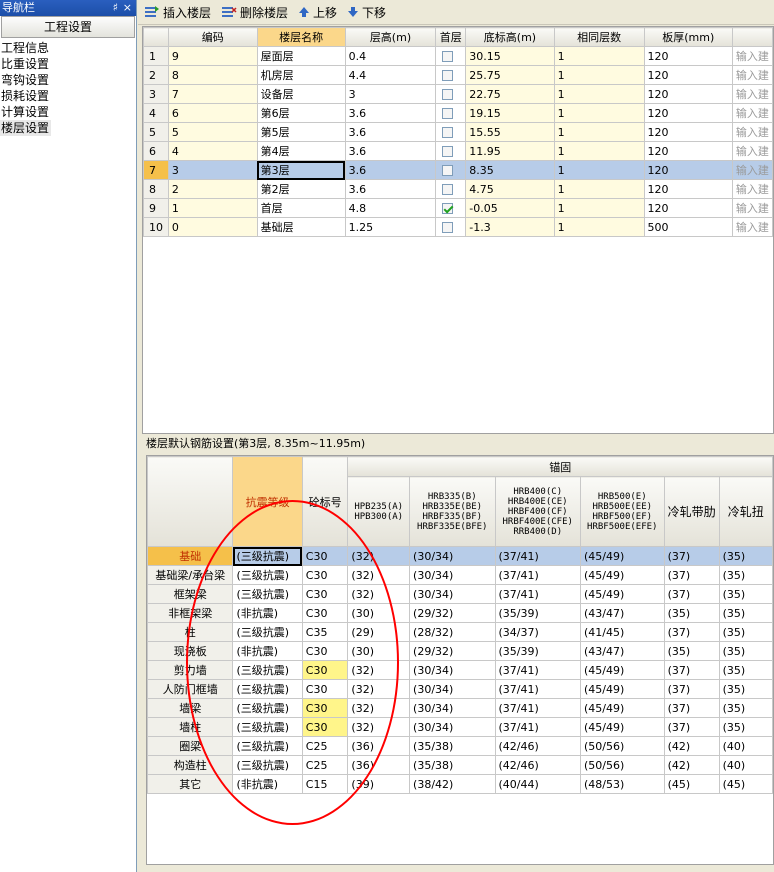 The height and width of the screenshot is (872, 774). I want to click on move-down-button: 下移, so click(366, 12).